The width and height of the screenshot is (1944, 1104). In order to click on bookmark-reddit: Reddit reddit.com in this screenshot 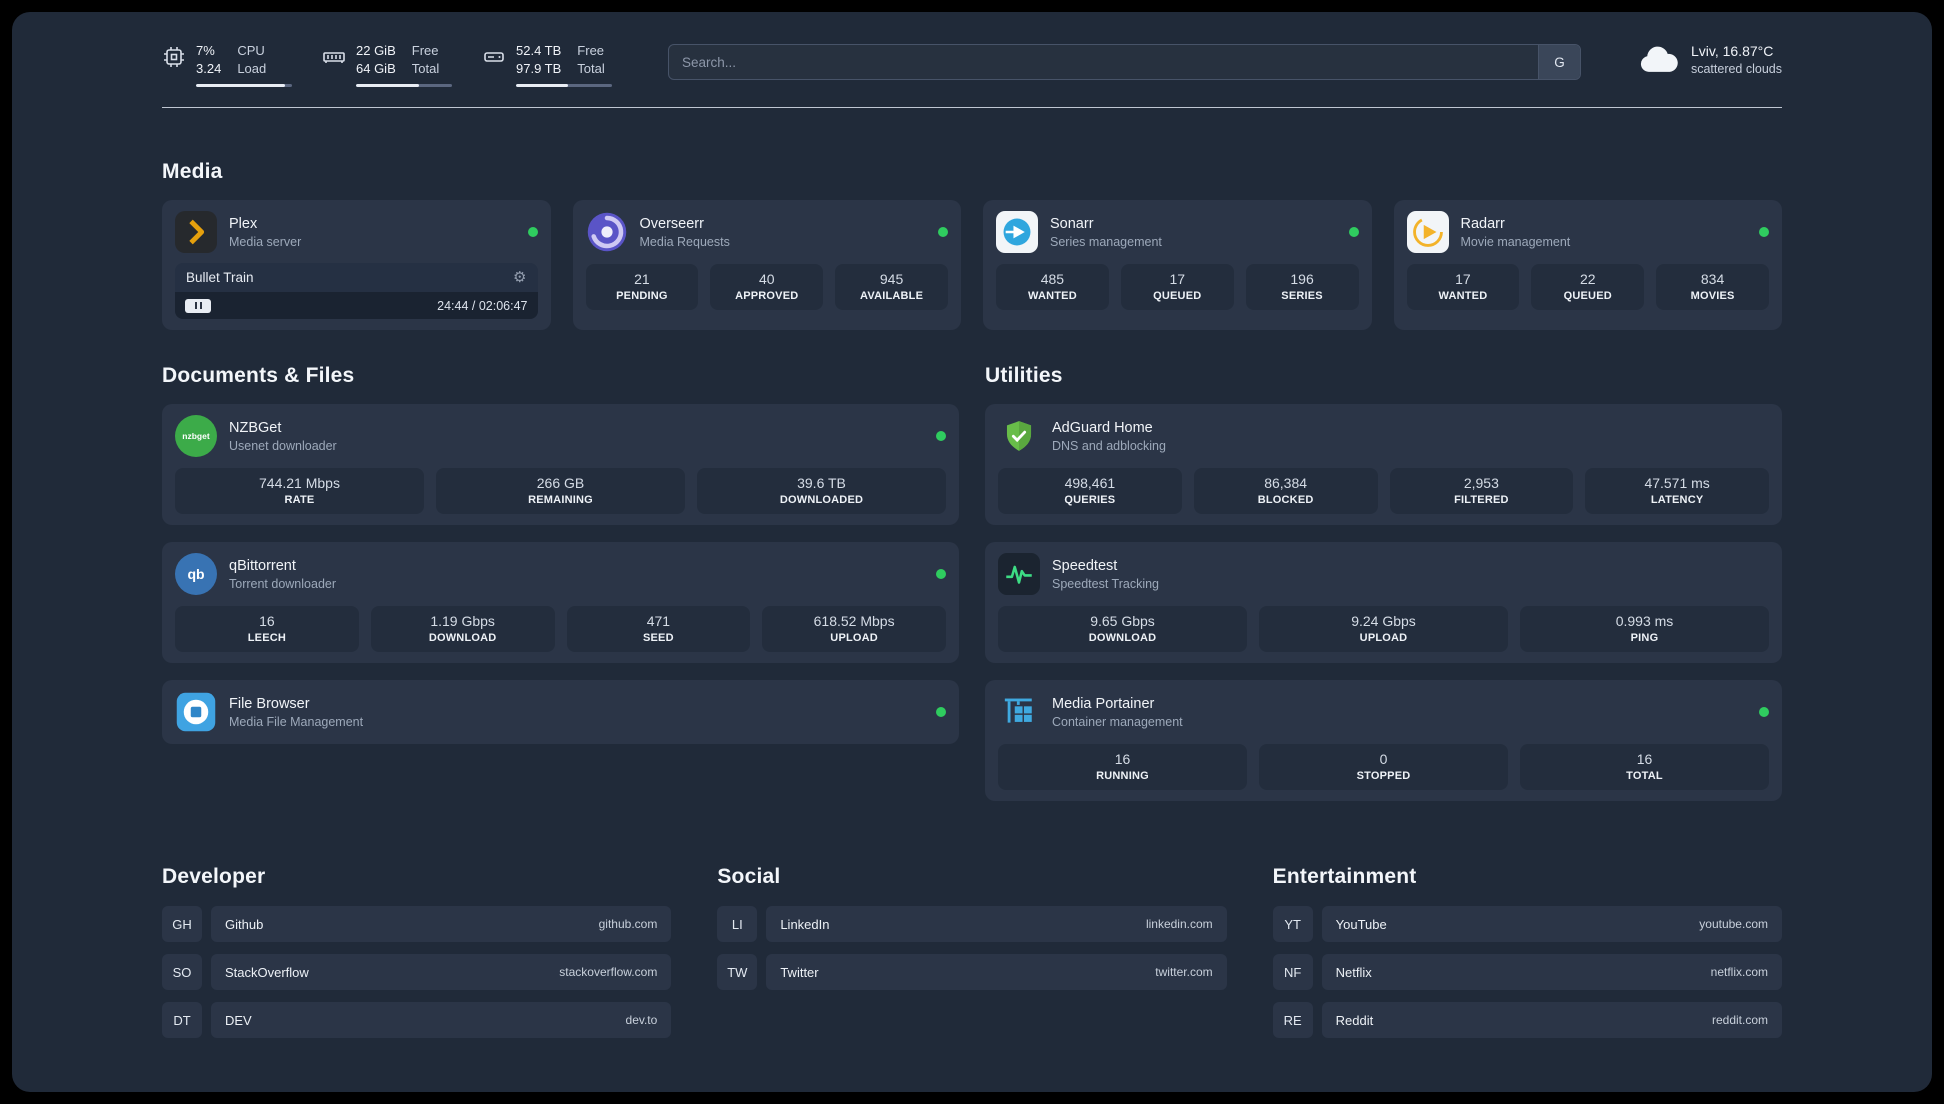, I will do `click(1551, 1020)`.